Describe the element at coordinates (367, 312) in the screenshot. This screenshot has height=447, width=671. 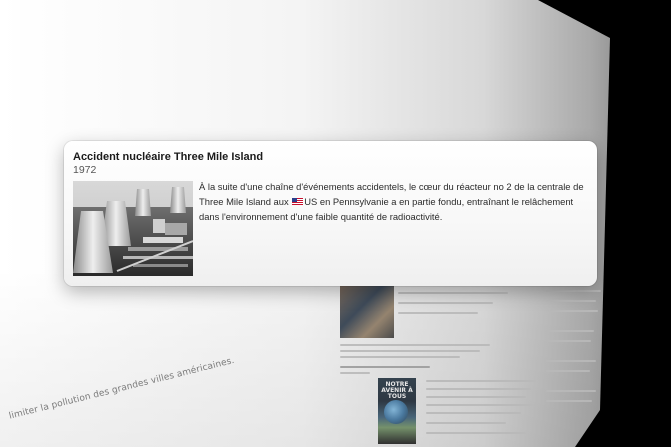
I see `article-thumbnail` at that location.